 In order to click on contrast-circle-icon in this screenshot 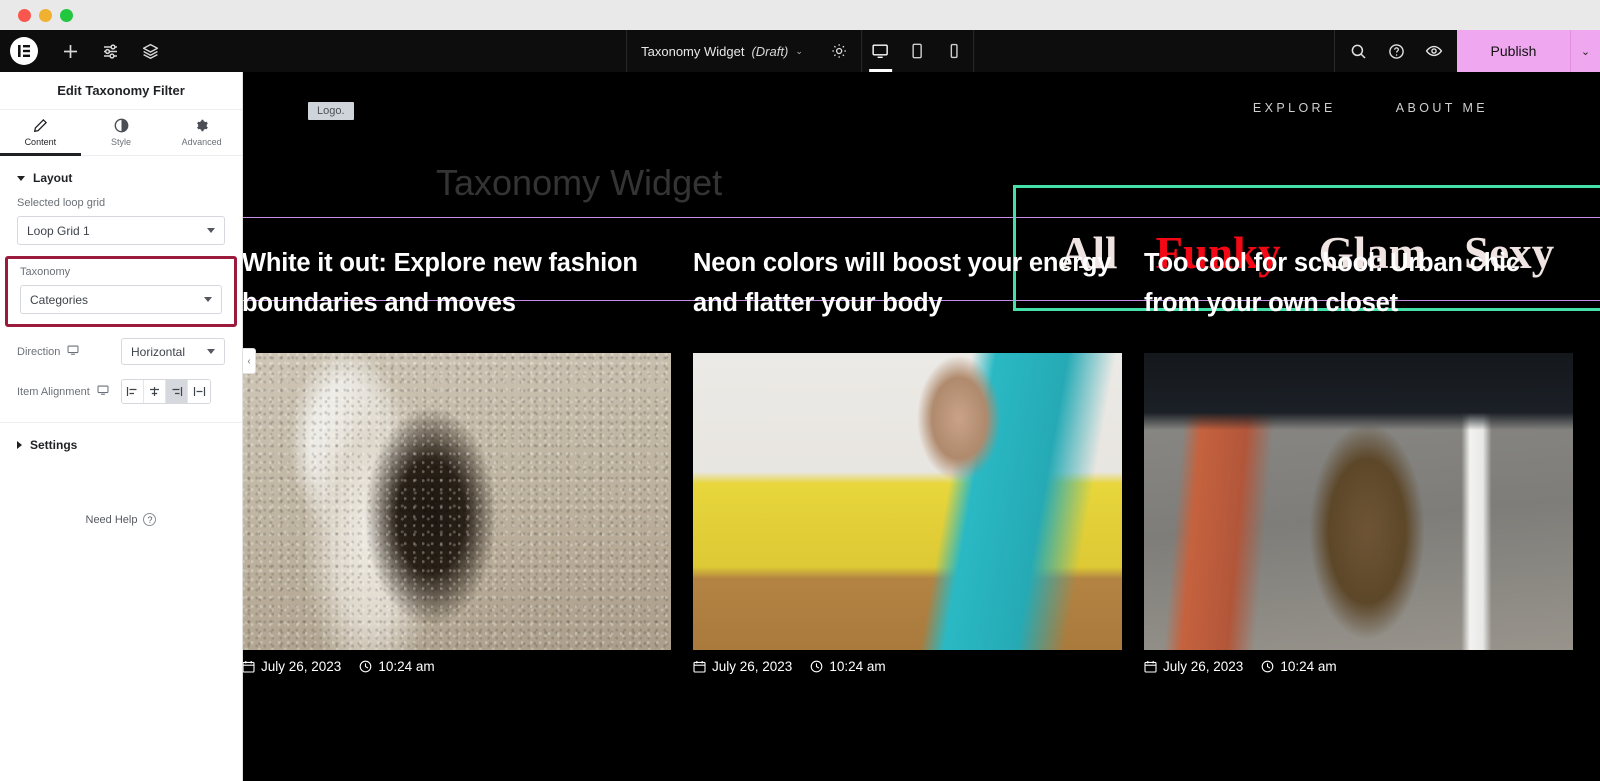, I will do `click(121, 125)`.